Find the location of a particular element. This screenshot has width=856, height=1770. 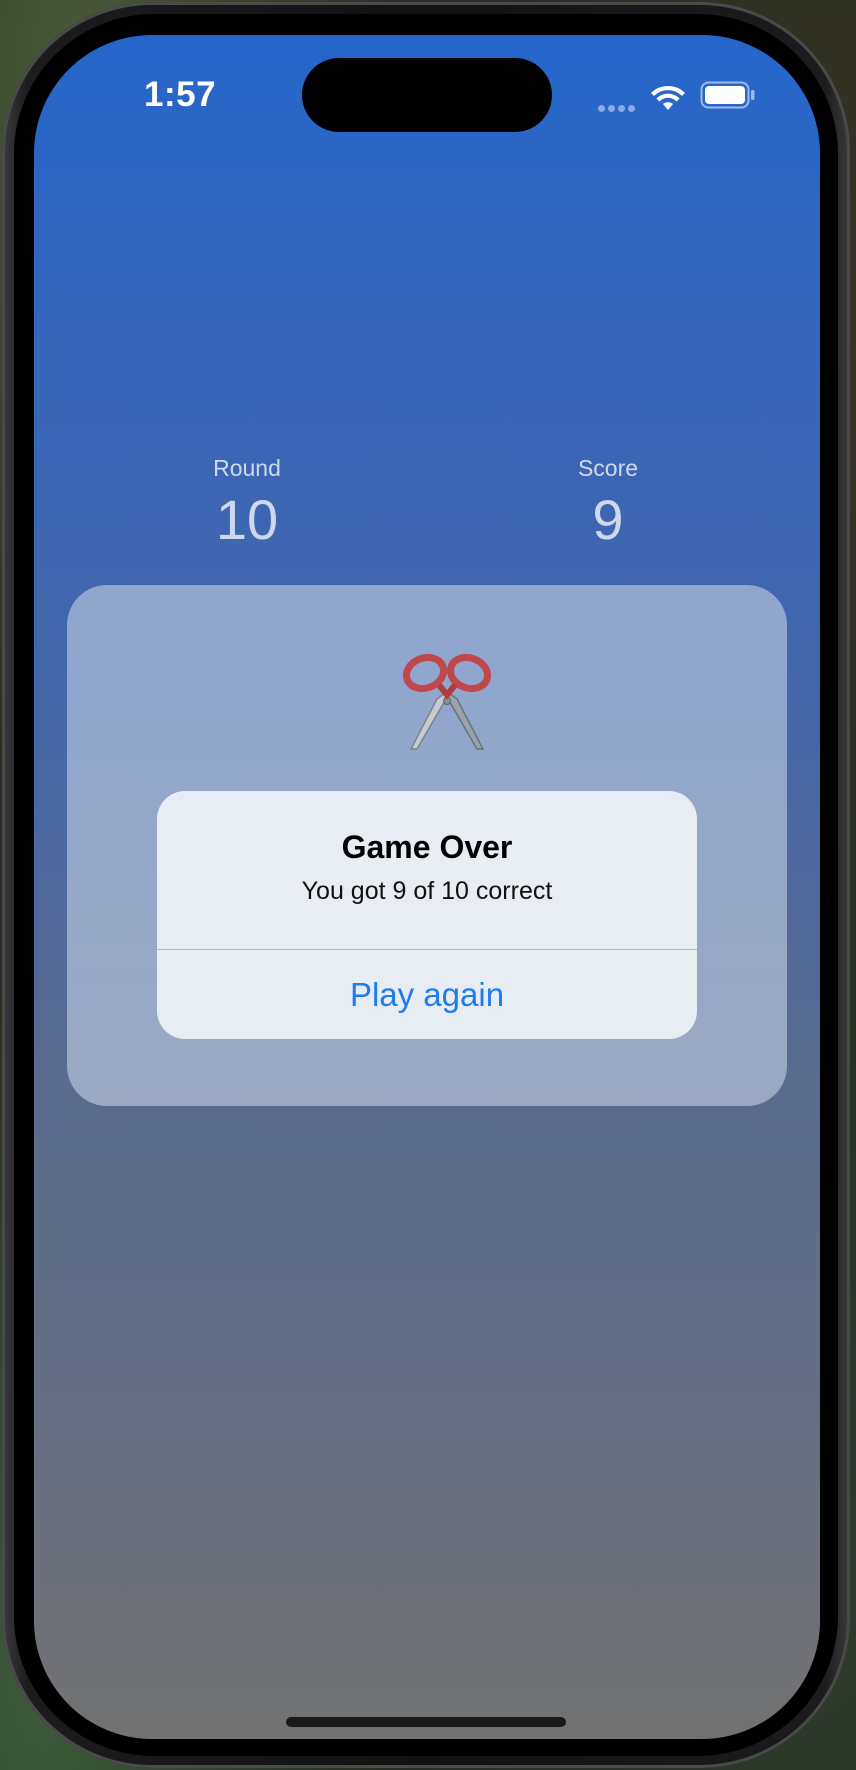

alert-message: You got 9 of 10 correct is located at coordinates (427, 891).